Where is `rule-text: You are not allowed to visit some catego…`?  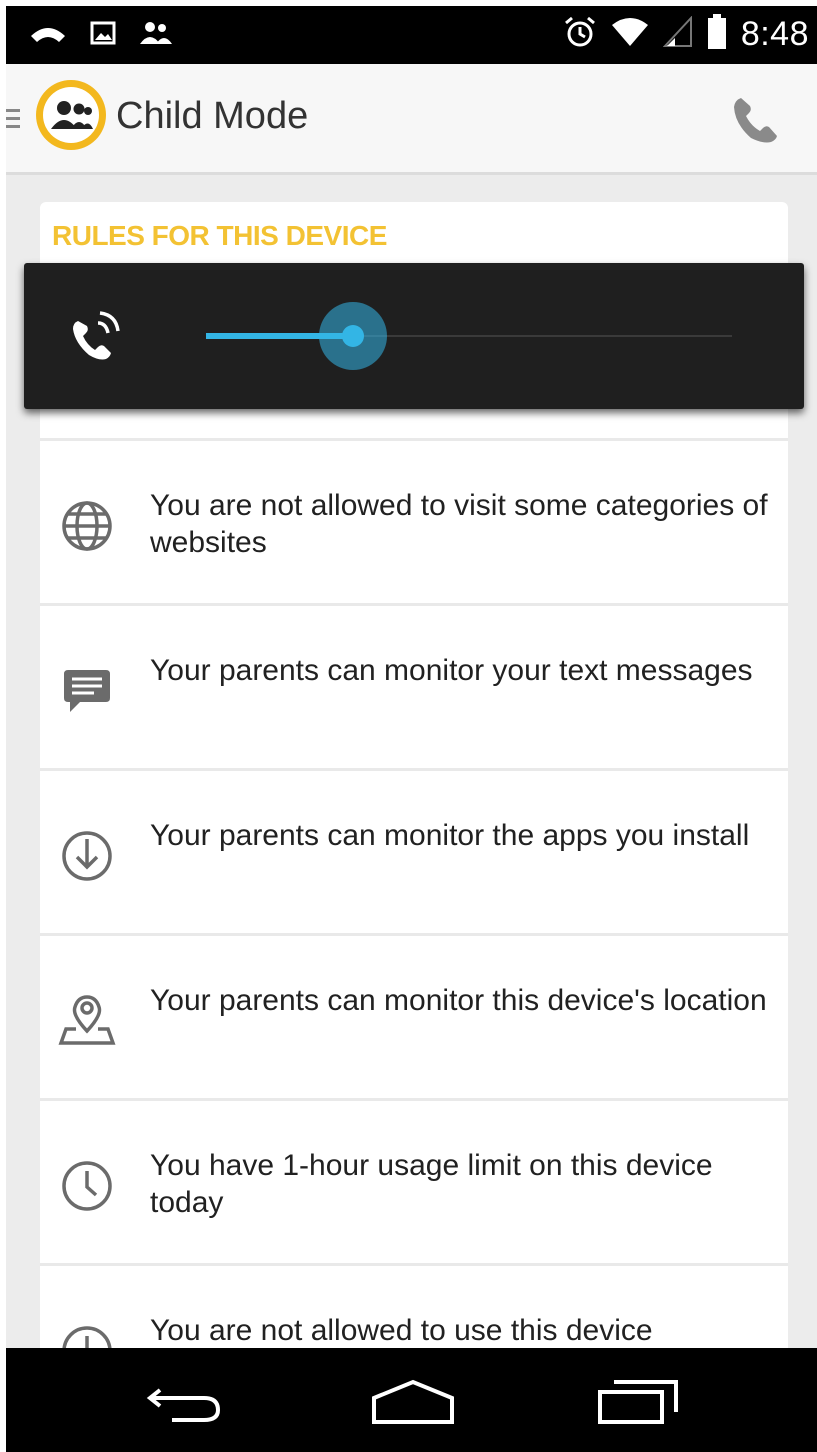
rule-text: You are not allowed to visit some catego… is located at coordinates (459, 524).